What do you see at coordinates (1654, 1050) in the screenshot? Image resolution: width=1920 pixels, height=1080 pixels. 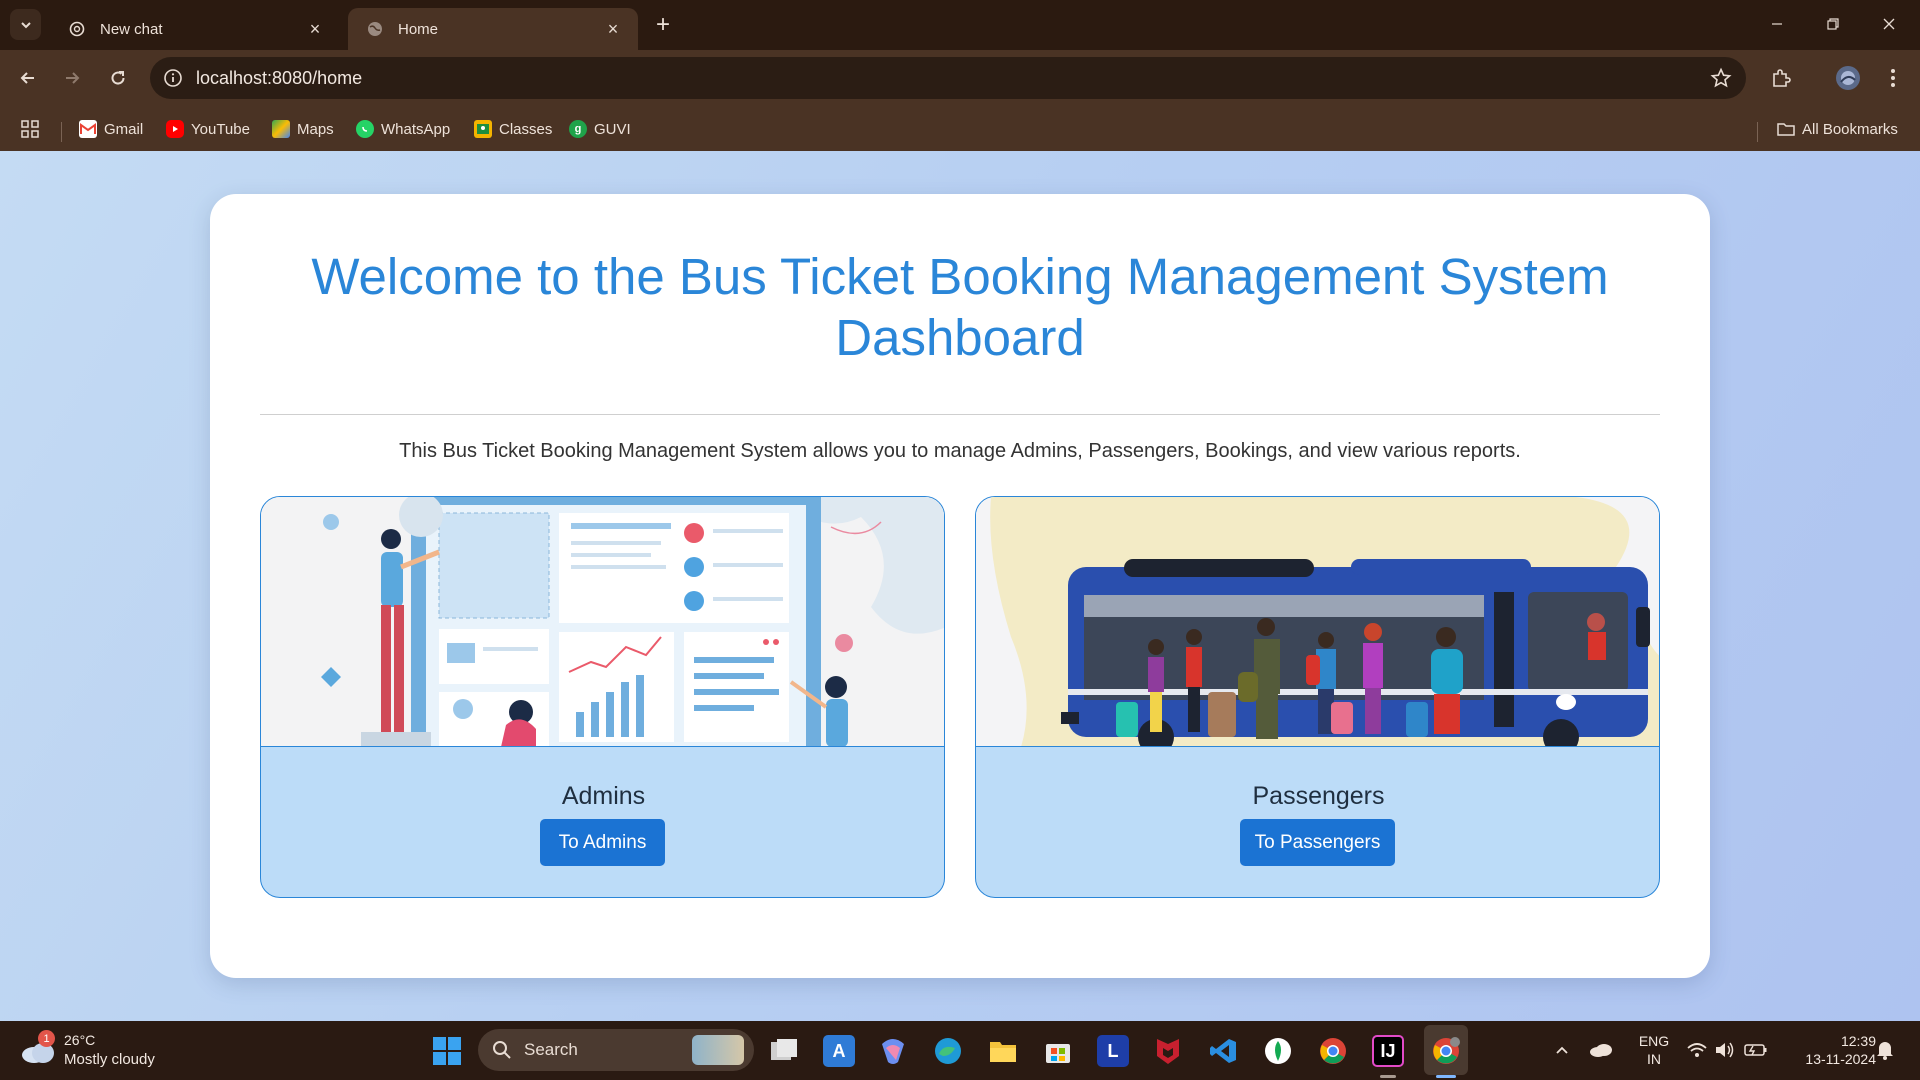 I see `language-indicator: ENG IN` at bounding box center [1654, 1050].